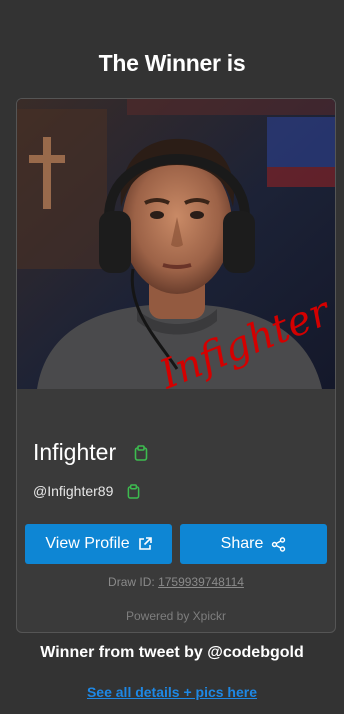 This screenshot has height=714, width=344. I want to click on tweet-credit: Winner from tweet by @codebgold, so click(172, 652).